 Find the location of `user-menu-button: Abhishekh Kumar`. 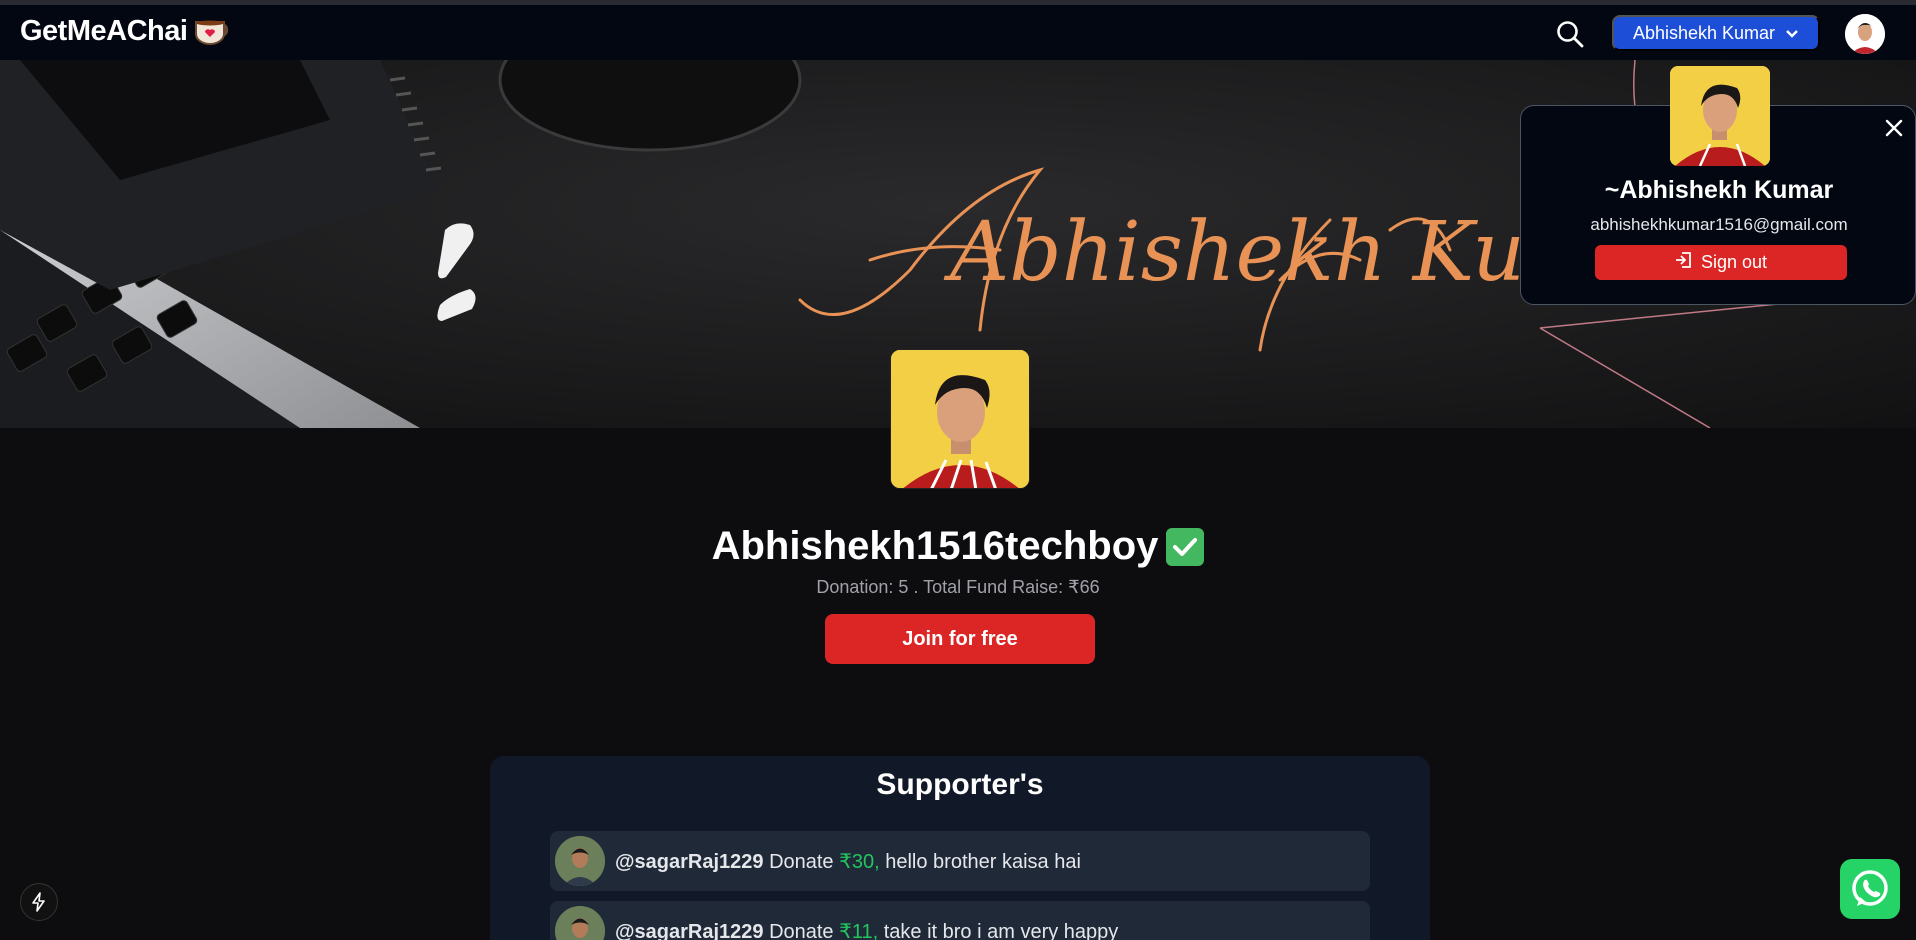

user-menu-button: Abhishekh Kumar is located at coordinates (1716, 33).